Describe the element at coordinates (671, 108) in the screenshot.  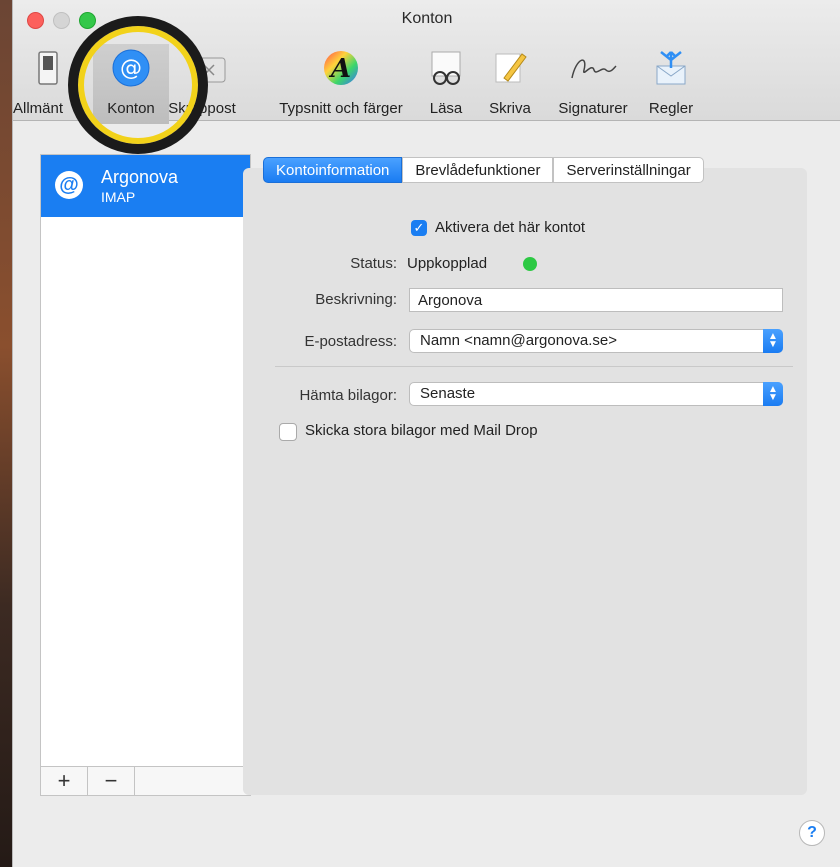
I see `toolbar-label: Regler` at that location.